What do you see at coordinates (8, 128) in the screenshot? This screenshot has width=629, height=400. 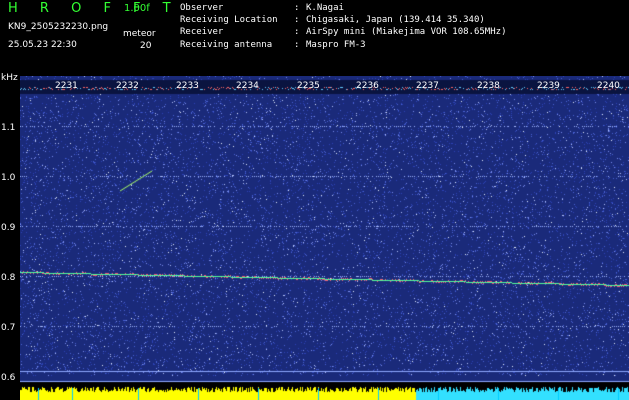 I see `axis-tick: 1.1` at bounding box center [8, 128].